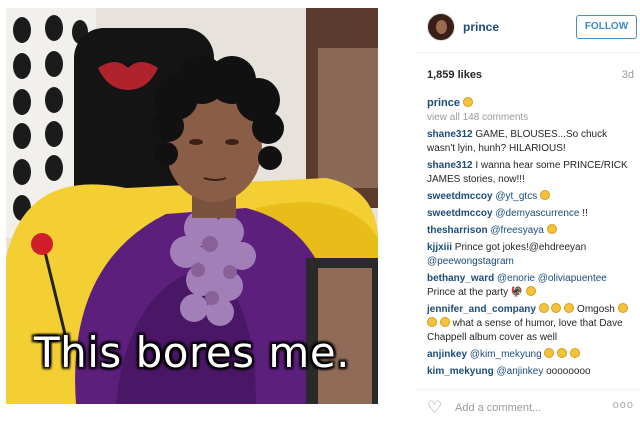  What do you see at coordinates (468, 102) in the screenshot?
I see `smirk-emoji-icon` at bounding box center [468, 102].